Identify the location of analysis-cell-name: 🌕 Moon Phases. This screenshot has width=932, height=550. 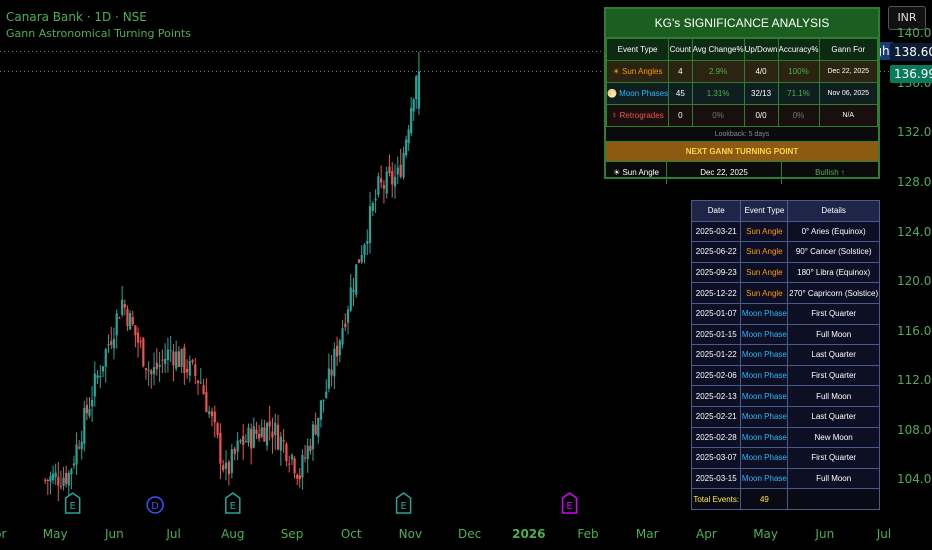
(637, 93).